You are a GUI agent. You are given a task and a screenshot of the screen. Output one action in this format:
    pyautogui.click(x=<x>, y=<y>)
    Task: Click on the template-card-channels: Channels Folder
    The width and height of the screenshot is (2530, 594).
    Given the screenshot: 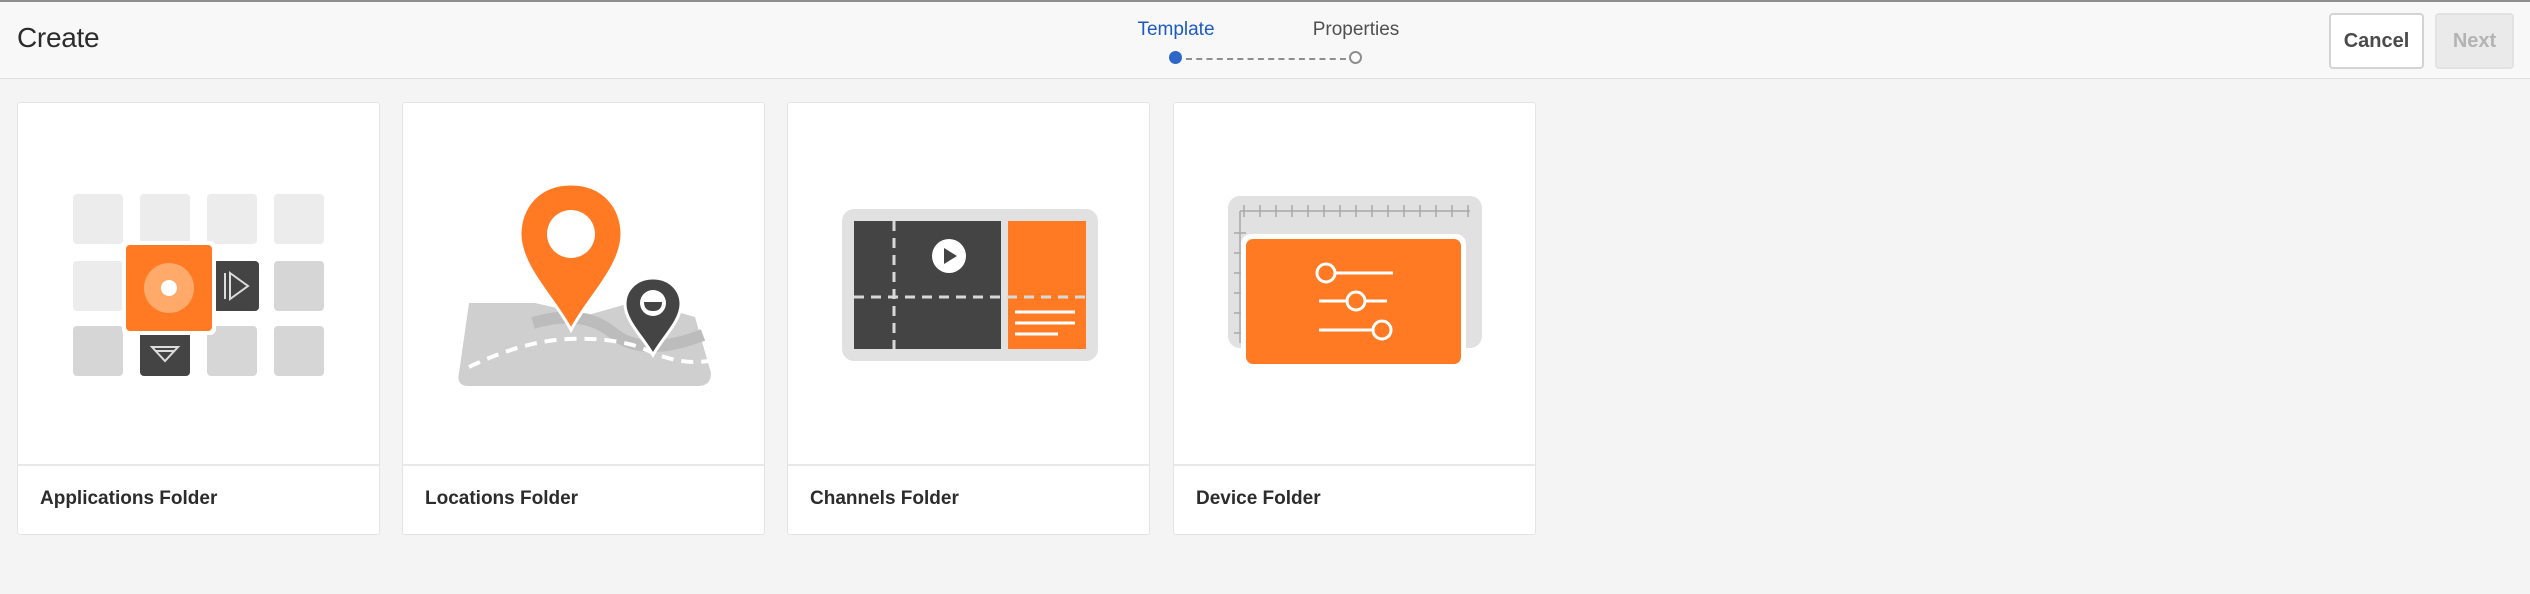 What is the action you would take?
    pyautogui.click(x=968, y=318)
    